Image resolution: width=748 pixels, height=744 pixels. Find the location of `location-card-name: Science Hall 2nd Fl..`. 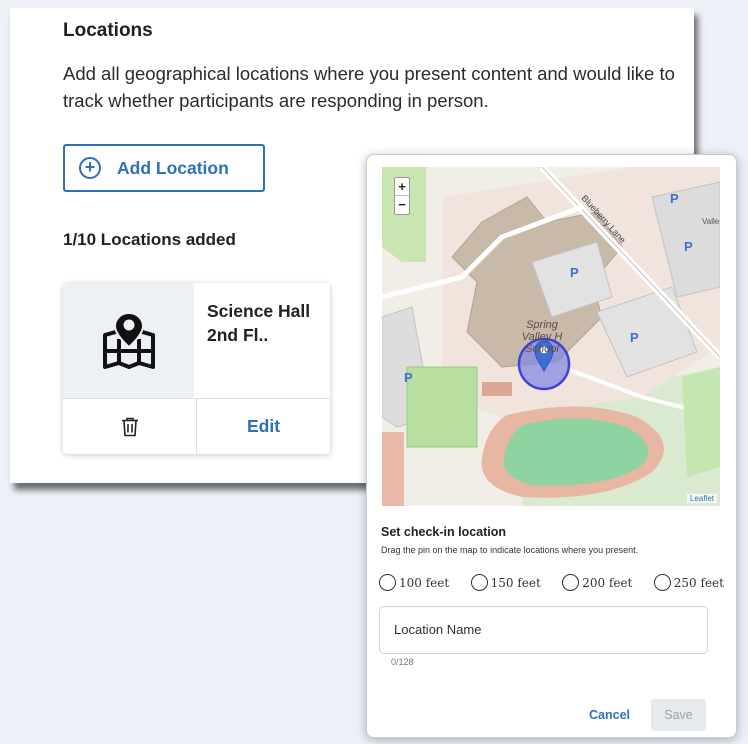

location-card-name: Science Hall 2nd Fl.. is located at coordinates (259, 323).